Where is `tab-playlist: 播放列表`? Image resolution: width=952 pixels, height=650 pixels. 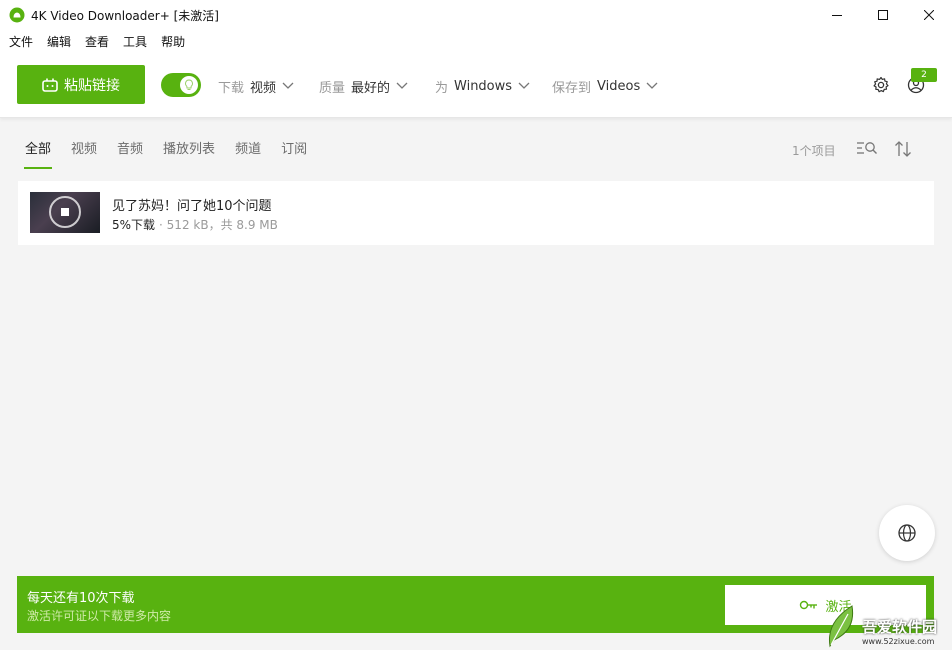 tab-playlist: 播放列表 is located at coordinates (189, 155).